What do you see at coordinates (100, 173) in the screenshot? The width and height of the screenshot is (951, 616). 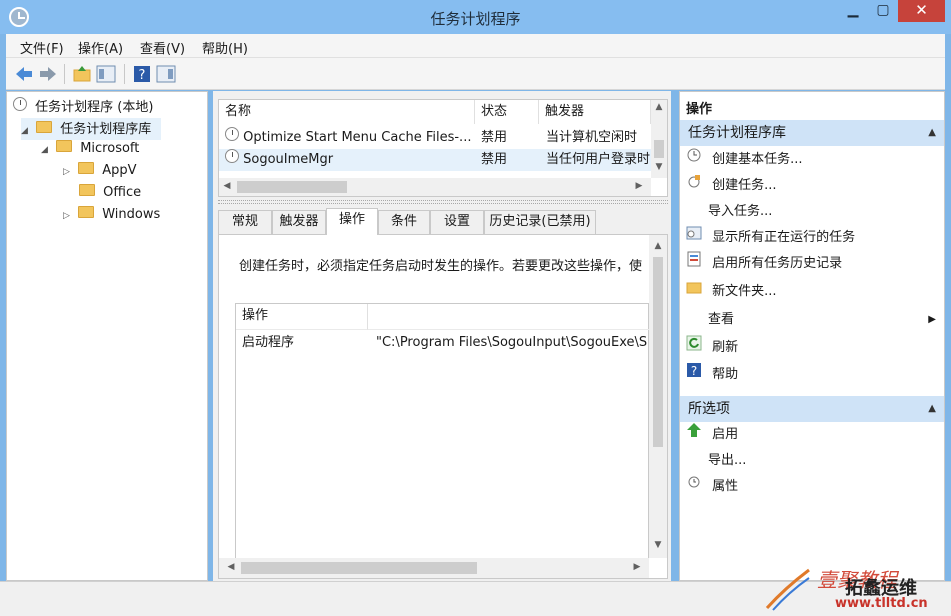 I see `tree-item-appv: ▷ AppV` at bounding box center [100, 173].